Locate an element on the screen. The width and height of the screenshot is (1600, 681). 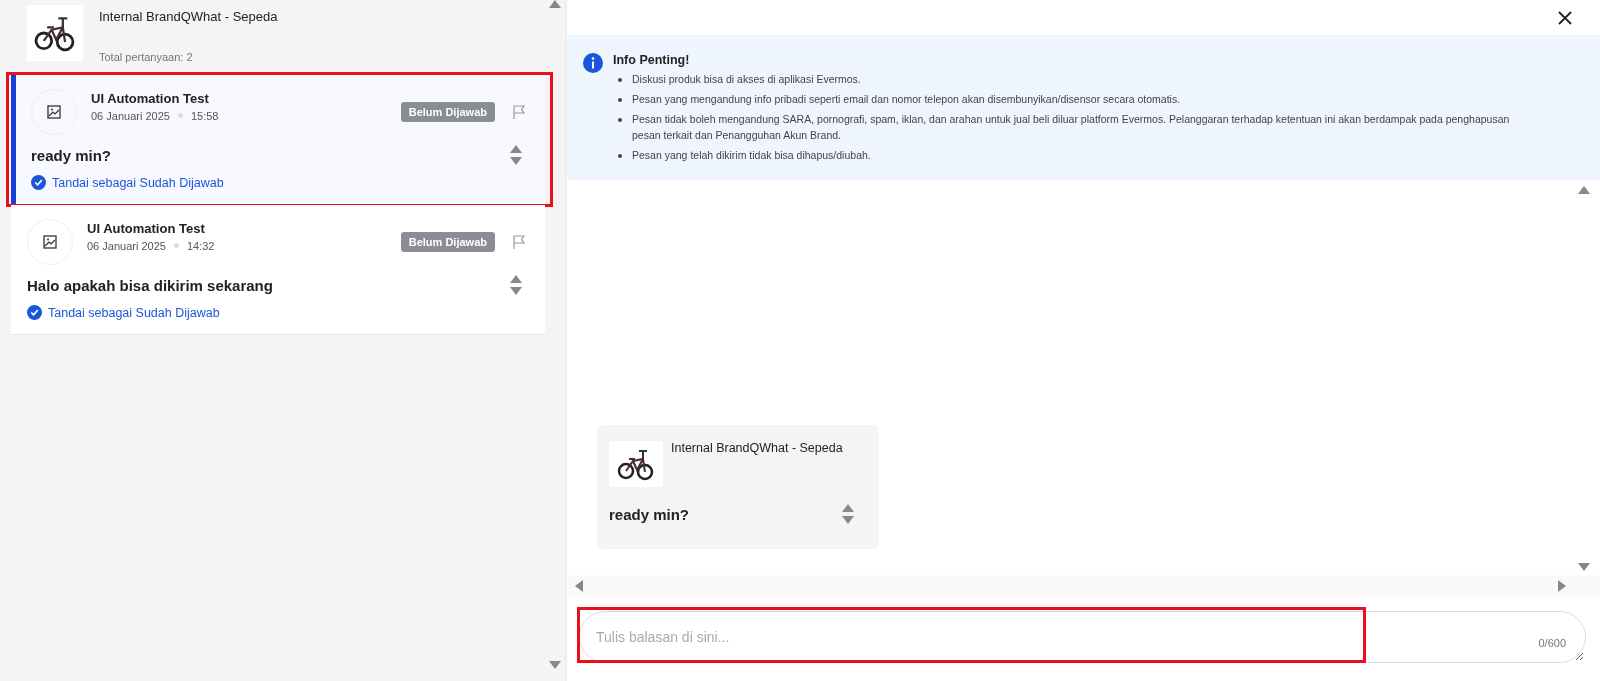
info-rule: Pesan yang mengandung info pribadi seperti email dan nomor telepon akan disembunyikan/disensor secara otomatis. is located at coordinates (906, 99).